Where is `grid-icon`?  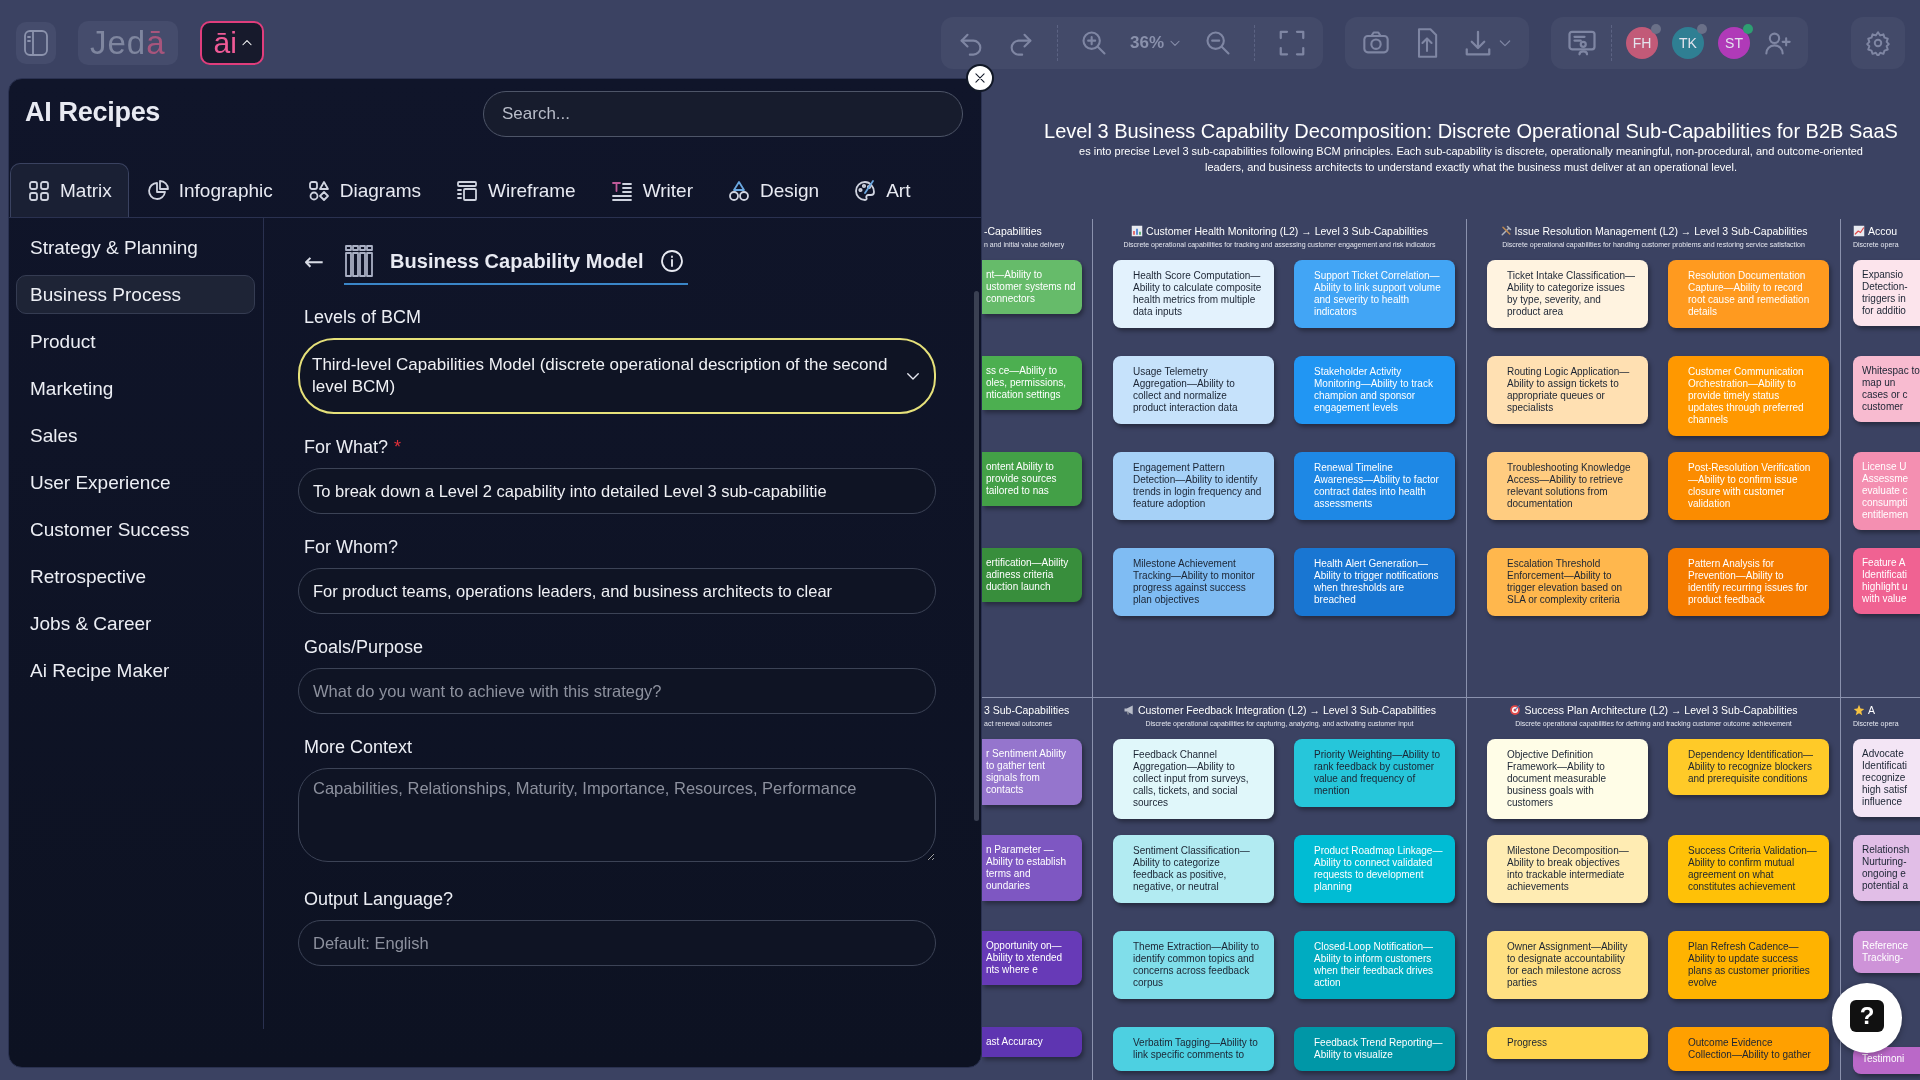 grid-icon is located at coordinates (39, 190).